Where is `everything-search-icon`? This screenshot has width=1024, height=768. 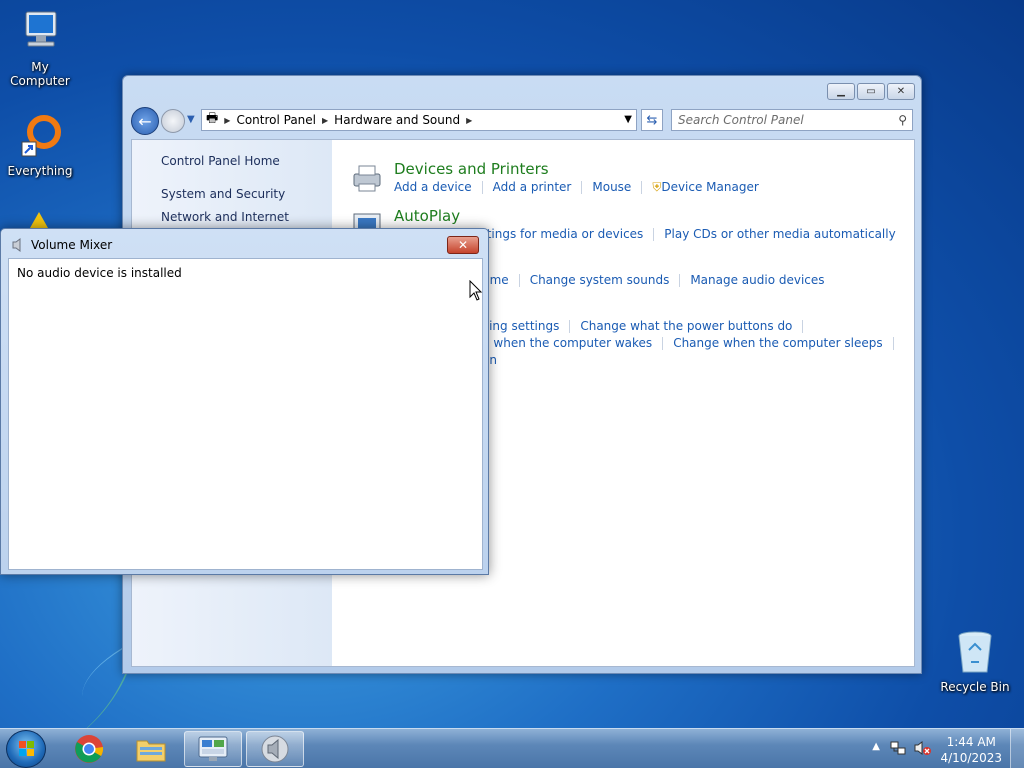 everything-search-icon is located at coordinates (40, 136).